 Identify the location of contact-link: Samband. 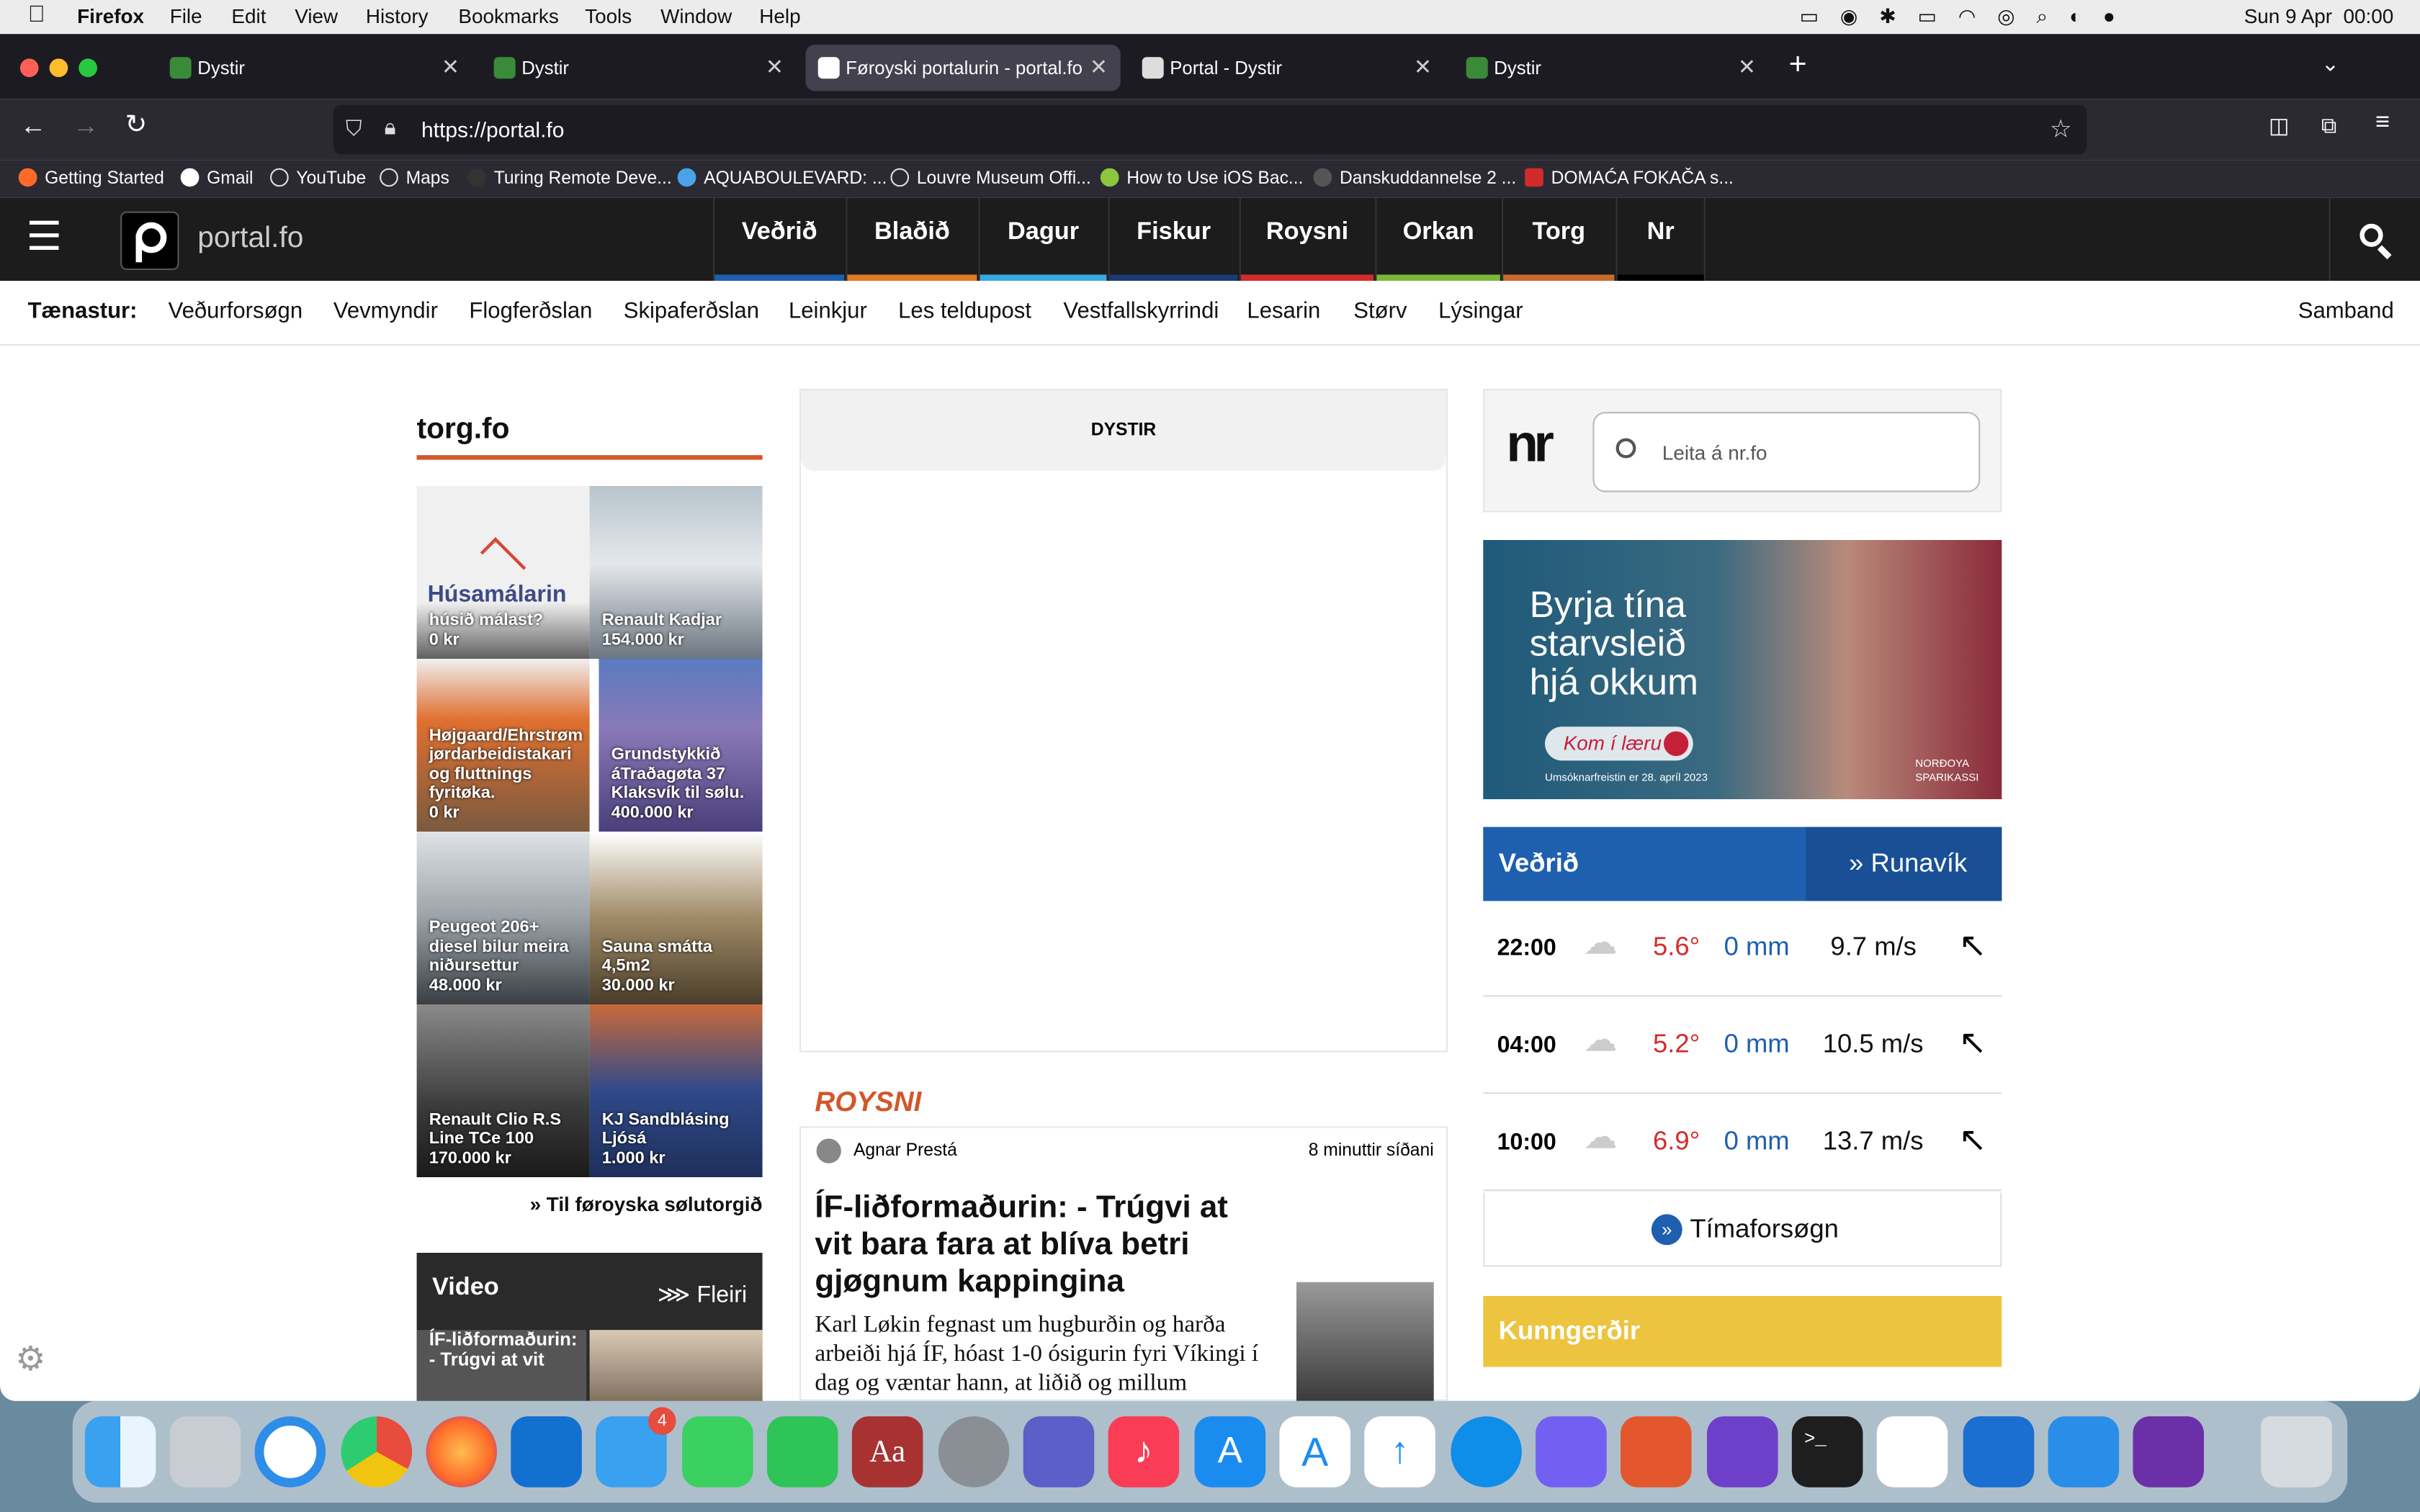
(2346, 312).